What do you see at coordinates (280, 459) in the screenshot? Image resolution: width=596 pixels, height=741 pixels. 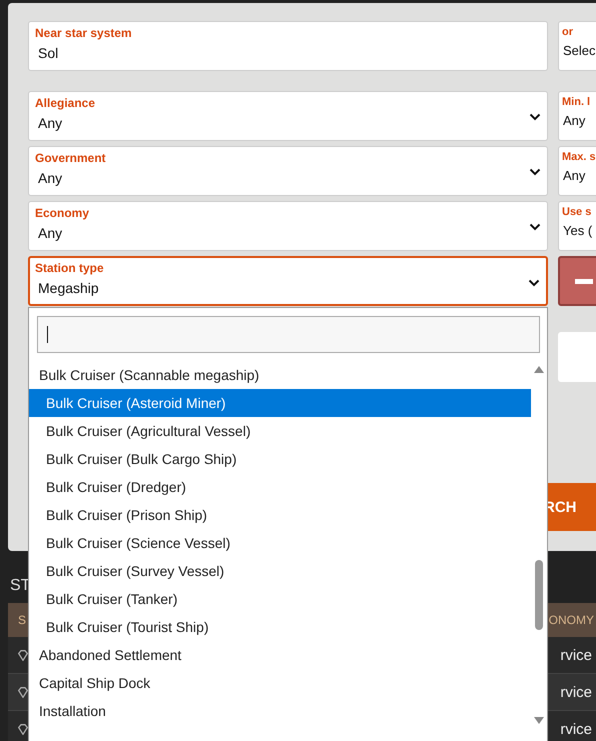 I see `dropdown-option: Bulk Cruiser (Bulk Cargo Ship)` at bounding box center [280, 459].